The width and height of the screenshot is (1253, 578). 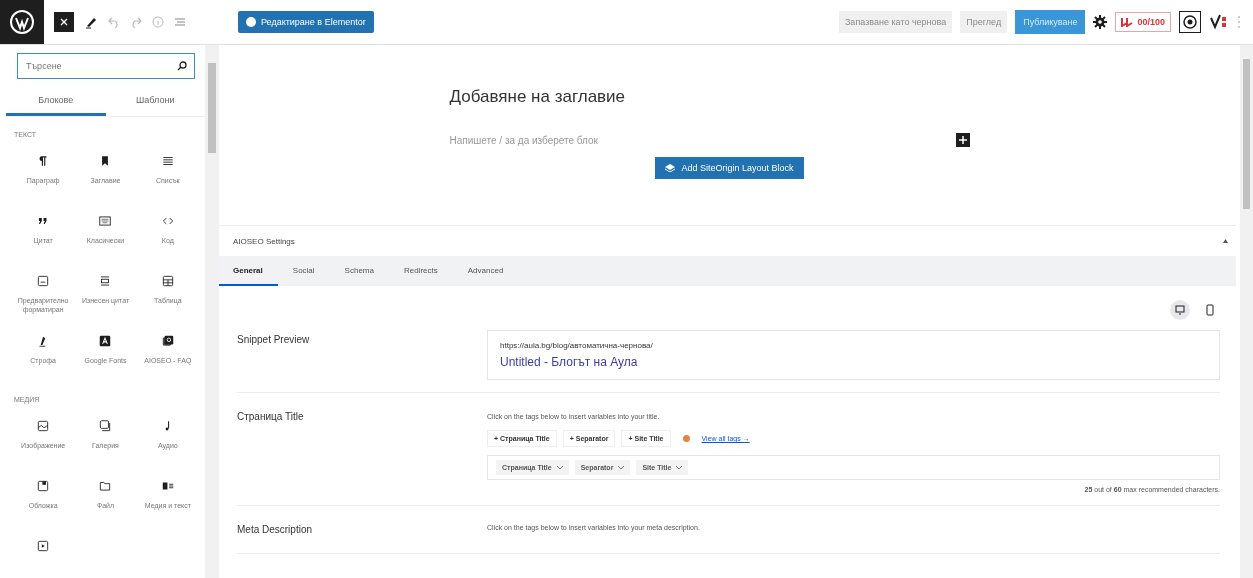 What do you see at coordinates (105, 486) in the screenshot?
I see `file-icon` at bounding box center [105, 486].